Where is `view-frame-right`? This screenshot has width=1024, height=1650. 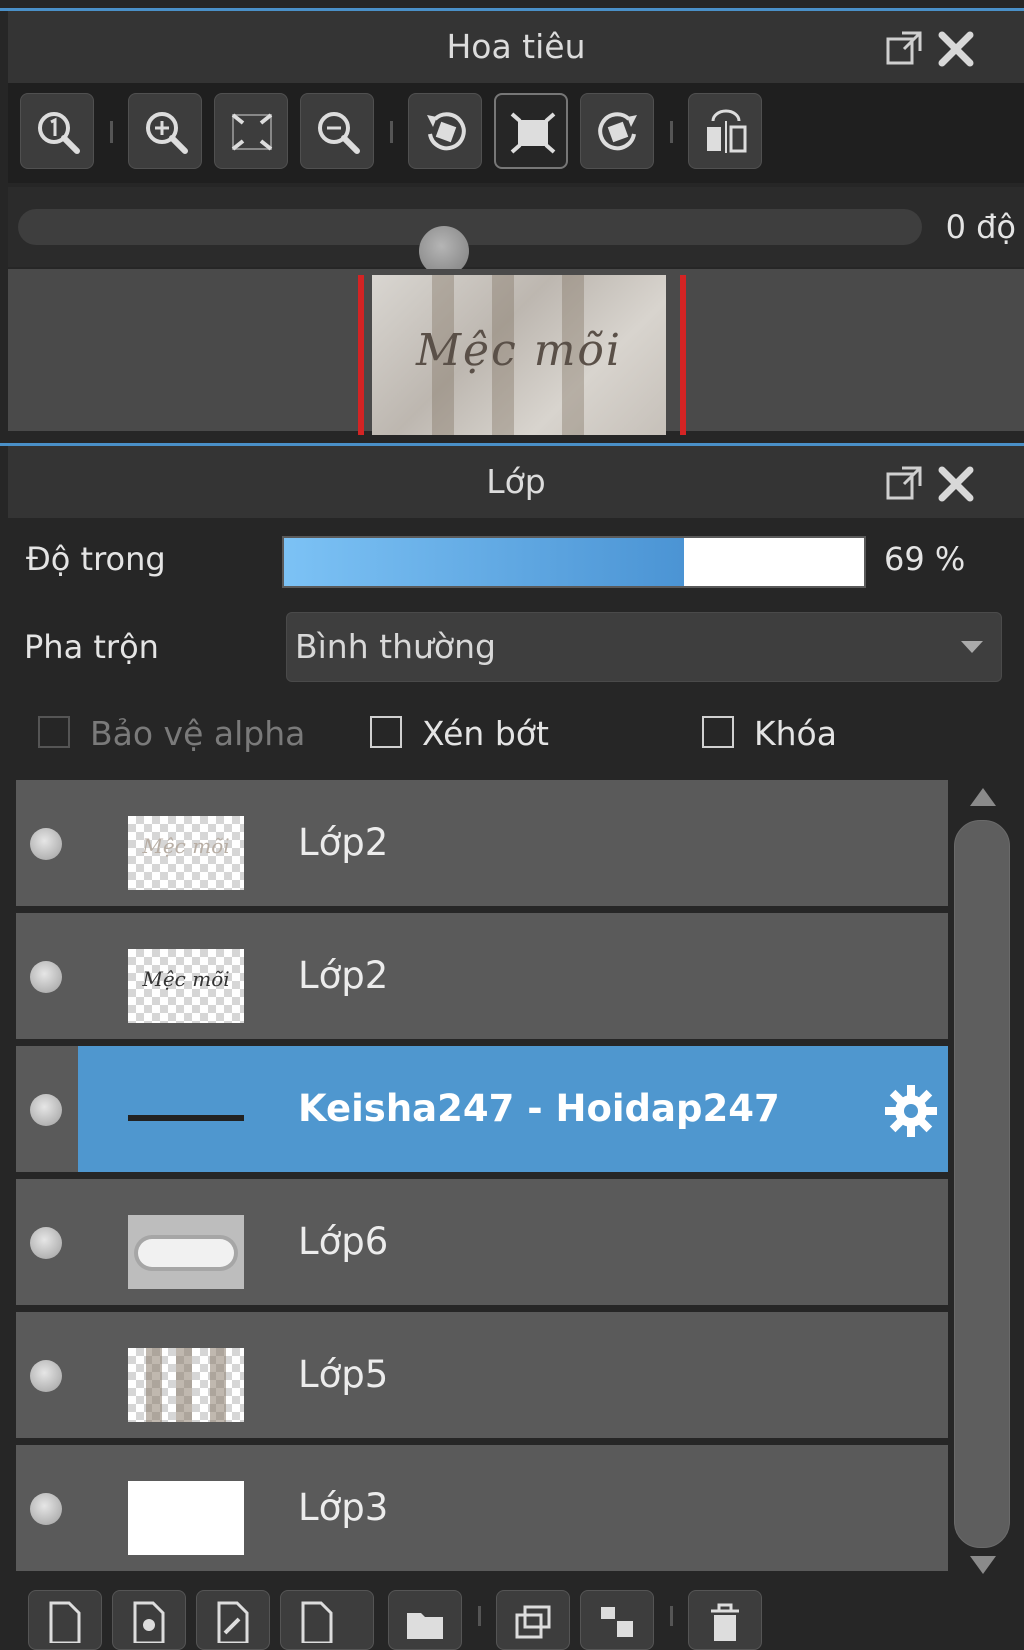 view-frame-right is located at coordinates (683, 355).